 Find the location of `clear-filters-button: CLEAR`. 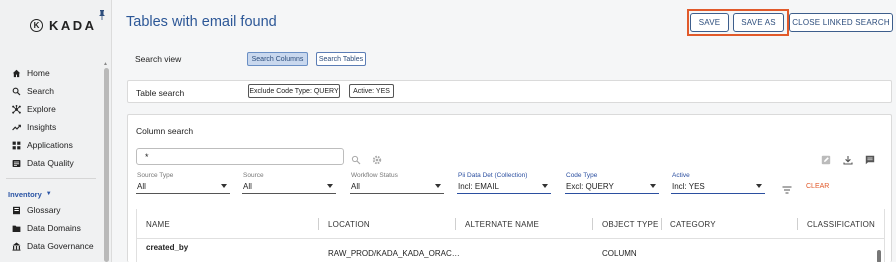

clear-filters-button: CLEAR is located at coordinates (817, 186).